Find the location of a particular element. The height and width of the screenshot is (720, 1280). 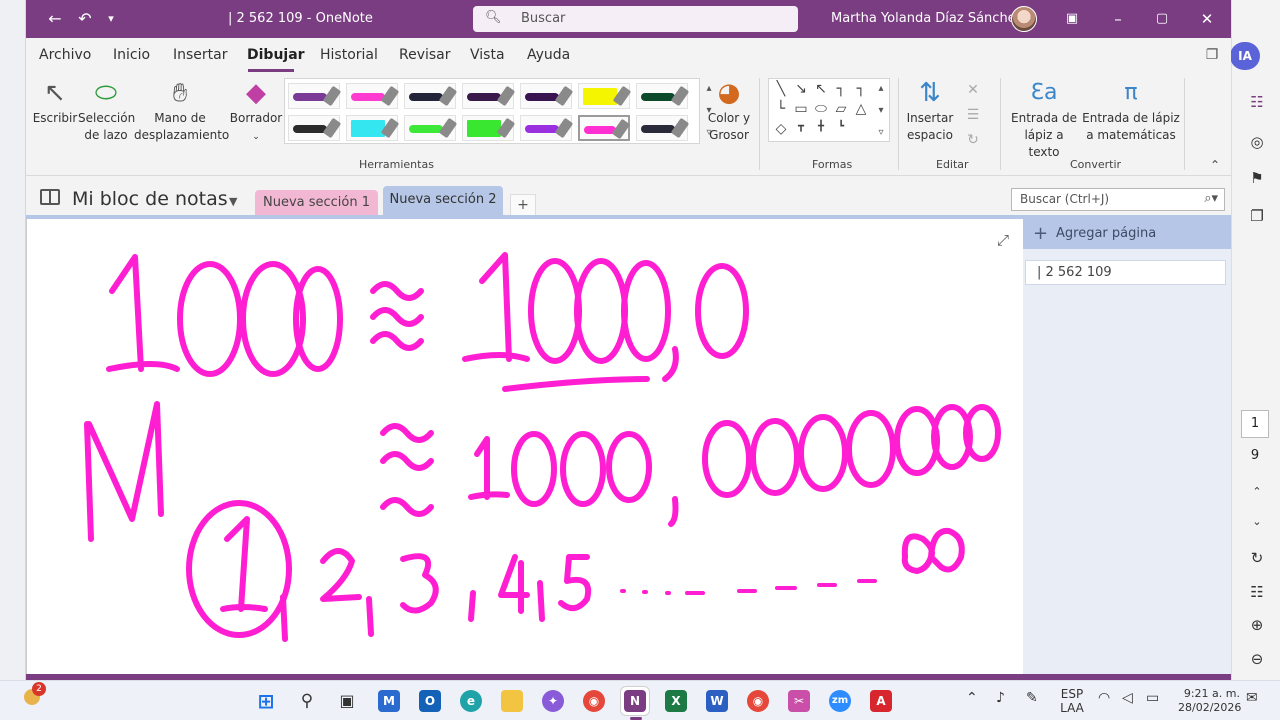

back-icon: ← is located at coordinates (55, 19).